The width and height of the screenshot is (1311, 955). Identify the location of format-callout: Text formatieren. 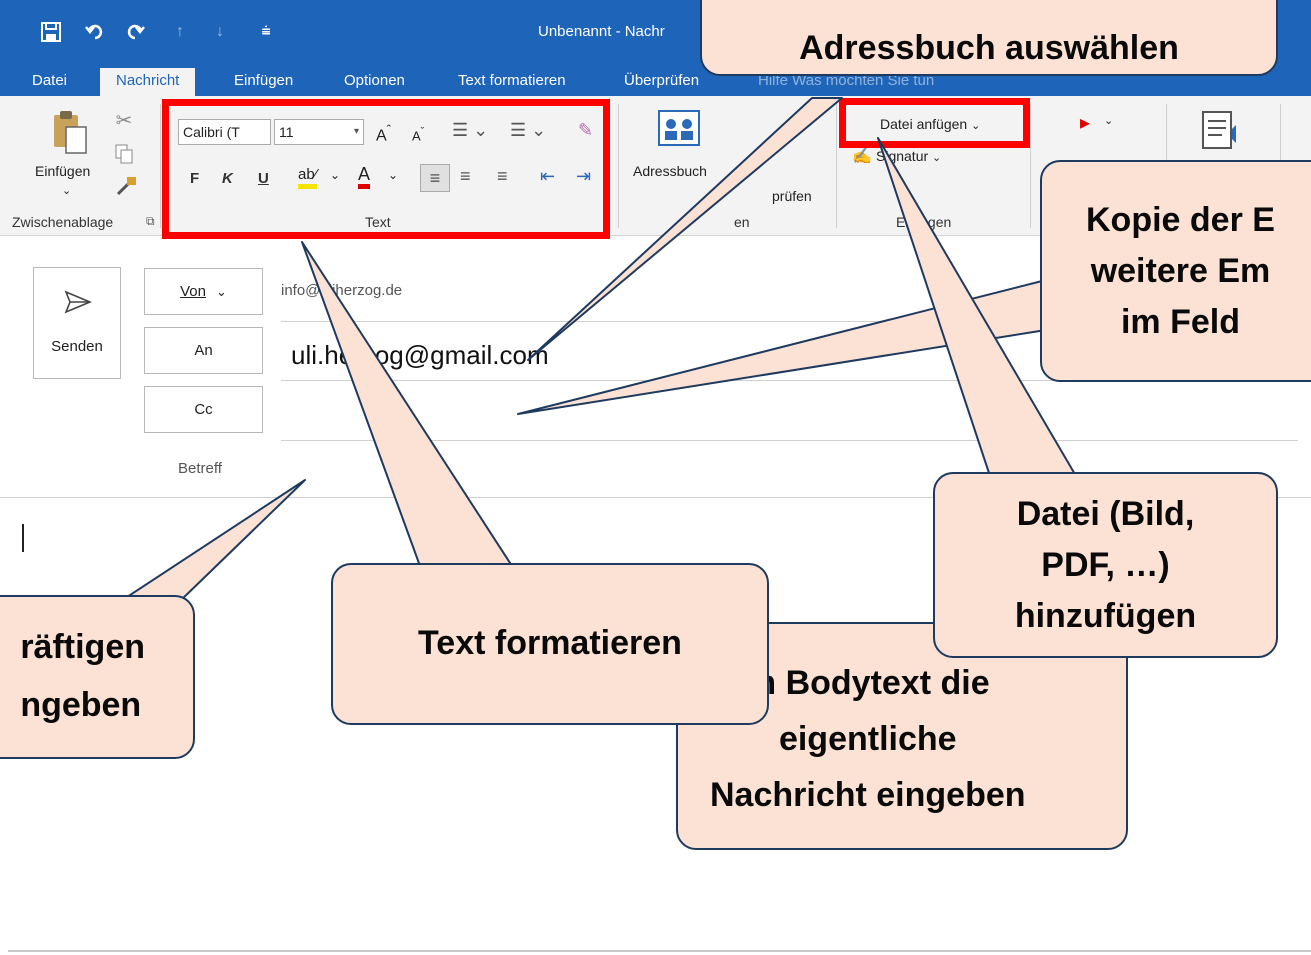
(550, 644).